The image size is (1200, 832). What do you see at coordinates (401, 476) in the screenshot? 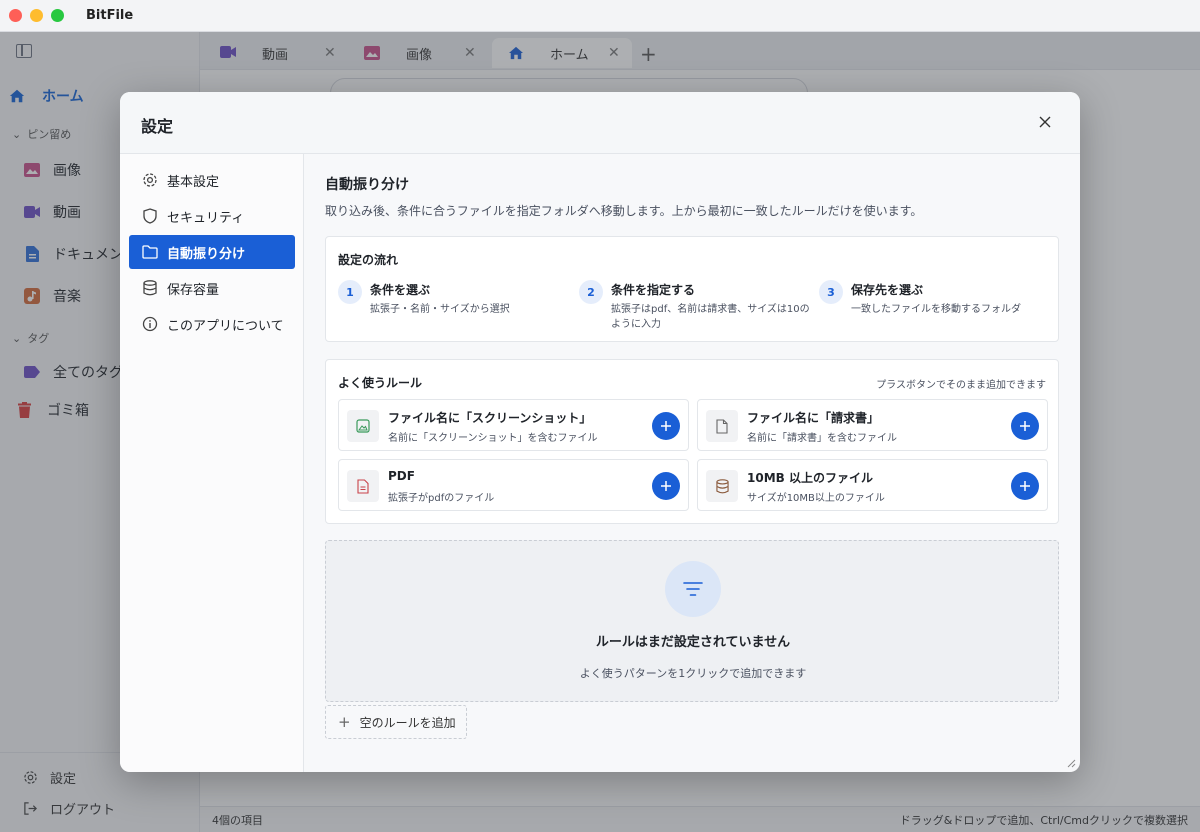
I see `rule-title: PDF` at bounding box center [401, 476].